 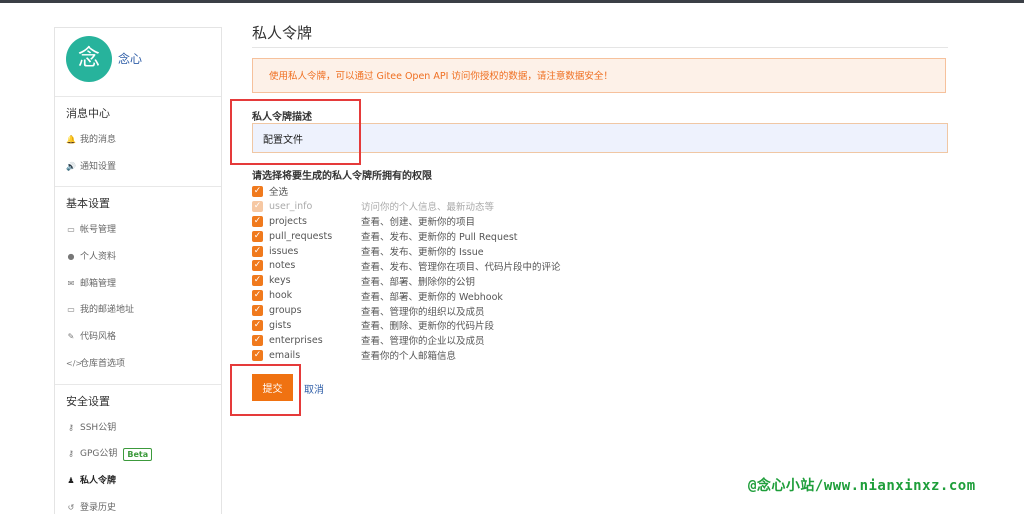 What do you see at coordinates (315, 221) in the screenshot?
I see `permission-name: projects` at bounding box center [315, 221].